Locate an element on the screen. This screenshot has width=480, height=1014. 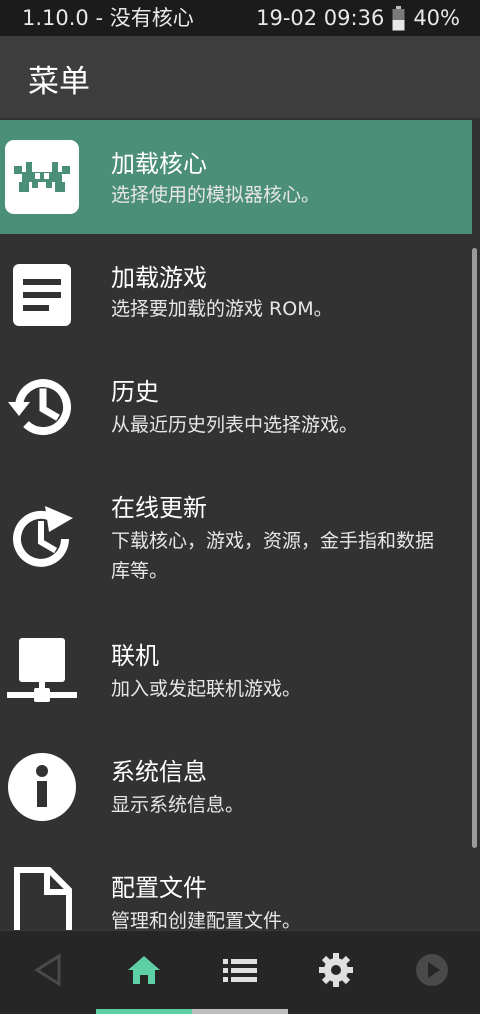
settings-icon is located at coordinates (336, 970).